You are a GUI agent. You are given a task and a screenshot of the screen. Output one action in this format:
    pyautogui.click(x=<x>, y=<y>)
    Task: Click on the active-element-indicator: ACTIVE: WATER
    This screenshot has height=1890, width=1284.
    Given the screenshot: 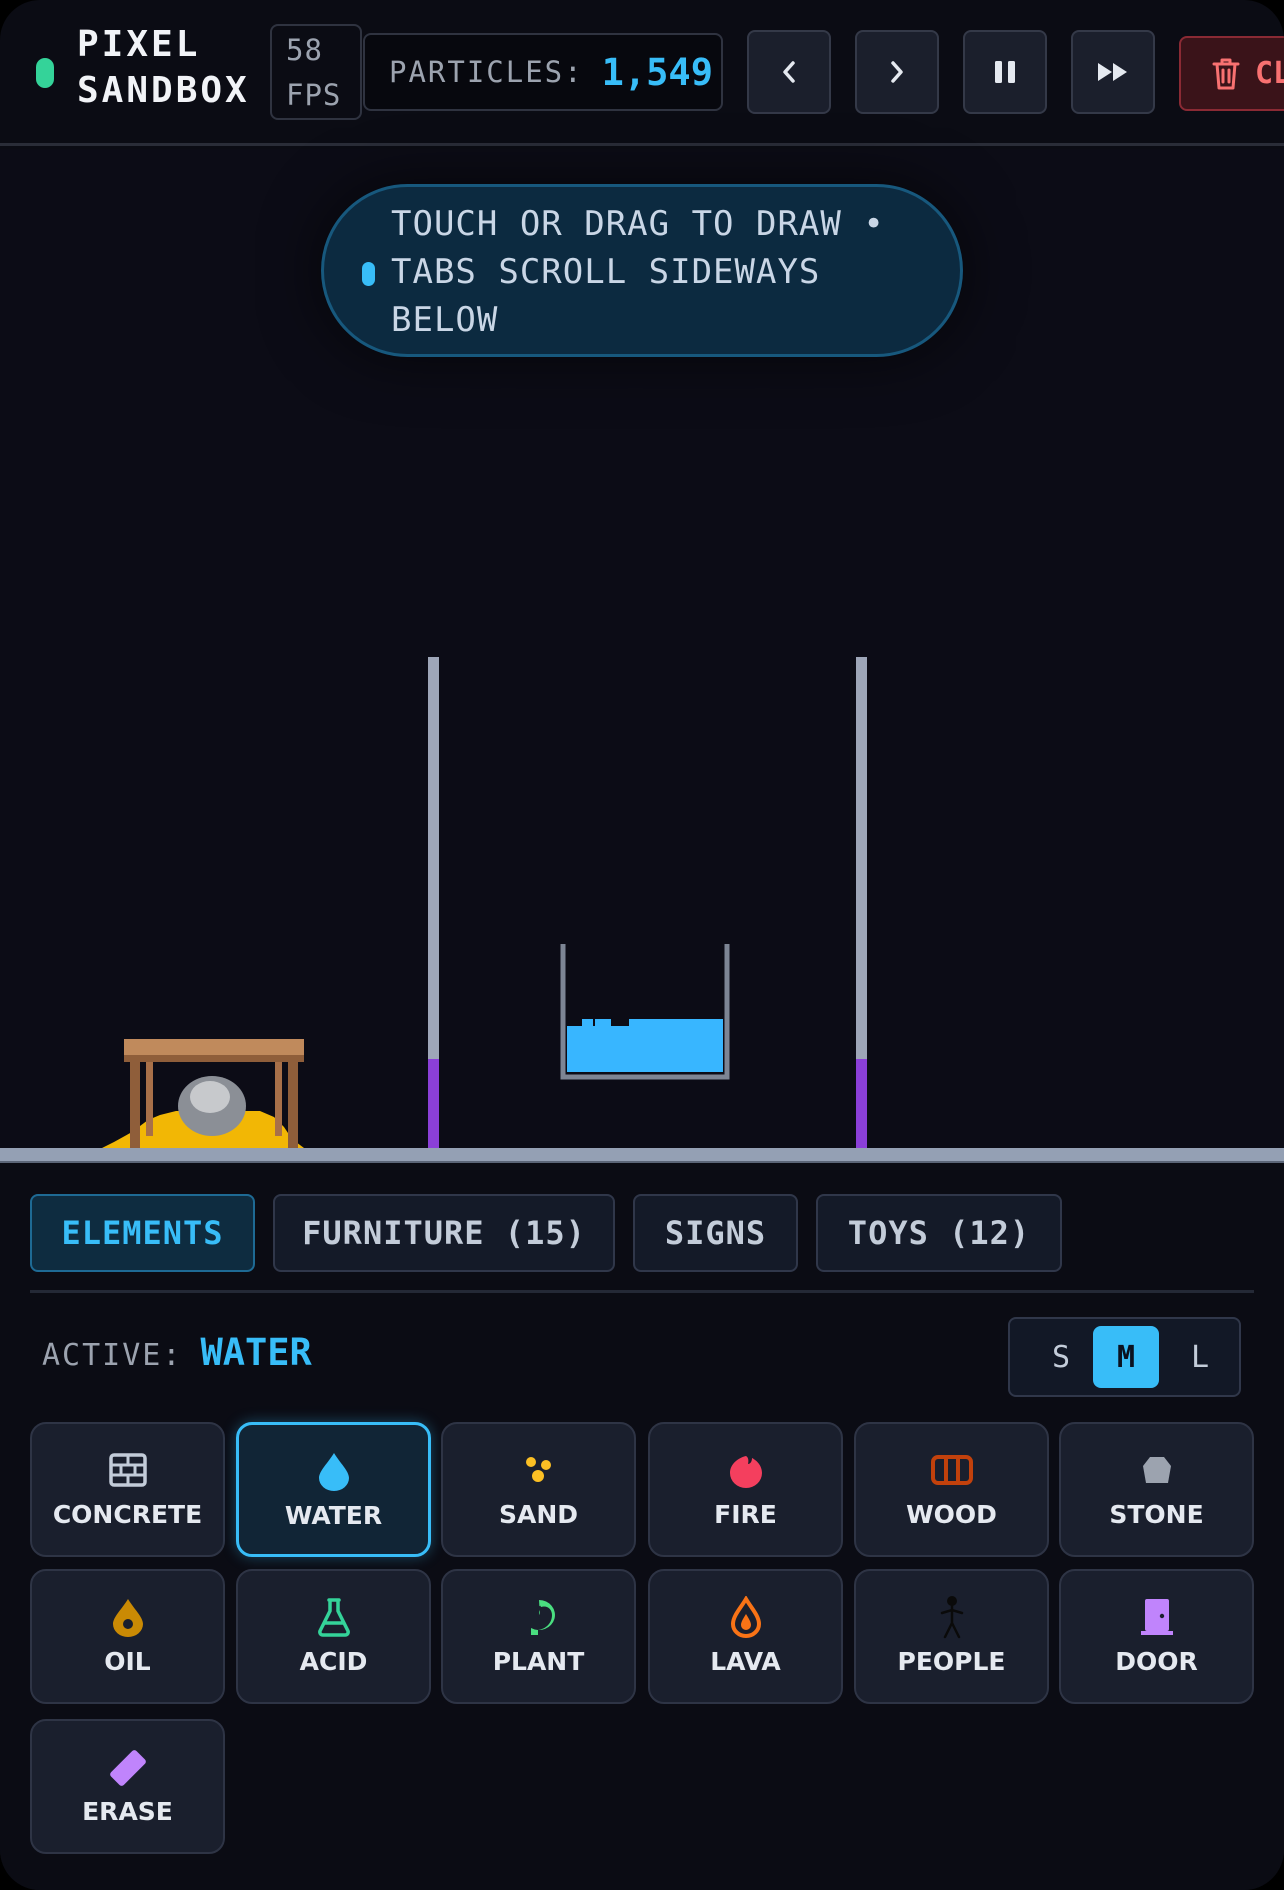 What is the action you would take?
    pyautogui.click(x=177, y=1352)
    